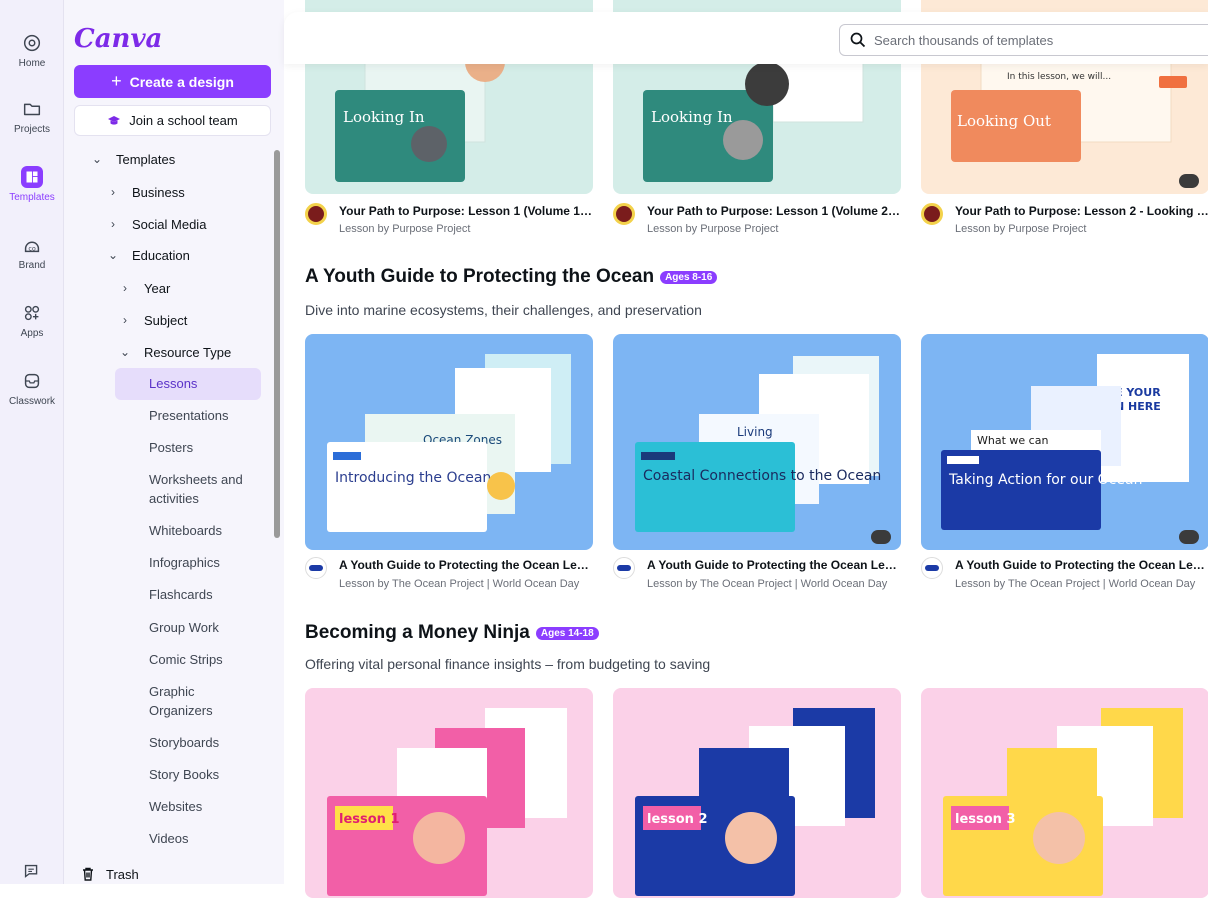 The height and width of the screenshot is (898, 1208). I want to click on search-input: Search thousands of templates, so click(1023, 40).